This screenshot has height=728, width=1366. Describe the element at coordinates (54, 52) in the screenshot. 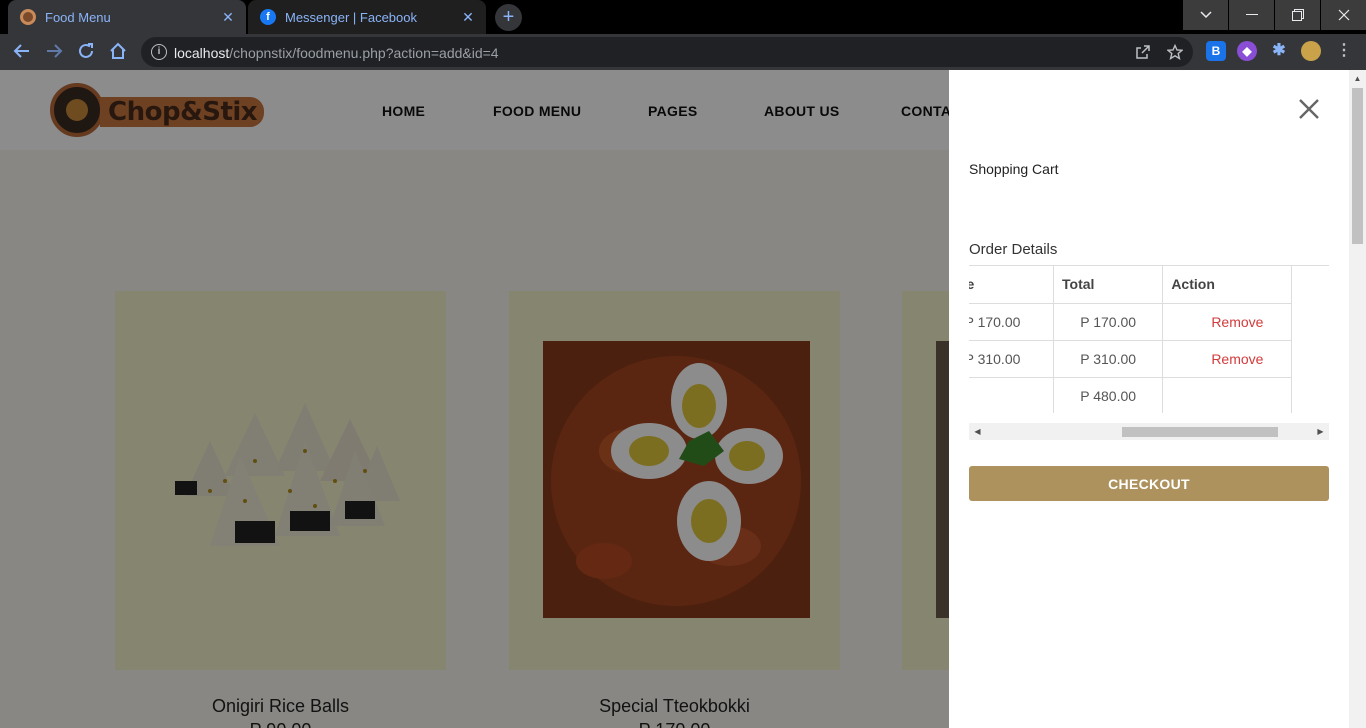

I see `forward-icon` at that location.